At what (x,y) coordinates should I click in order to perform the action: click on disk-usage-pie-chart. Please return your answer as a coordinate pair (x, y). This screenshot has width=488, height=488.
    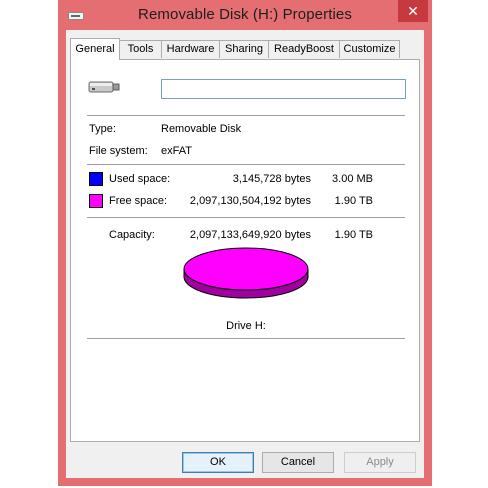
    Looking at the image, I should click on (246, 273).